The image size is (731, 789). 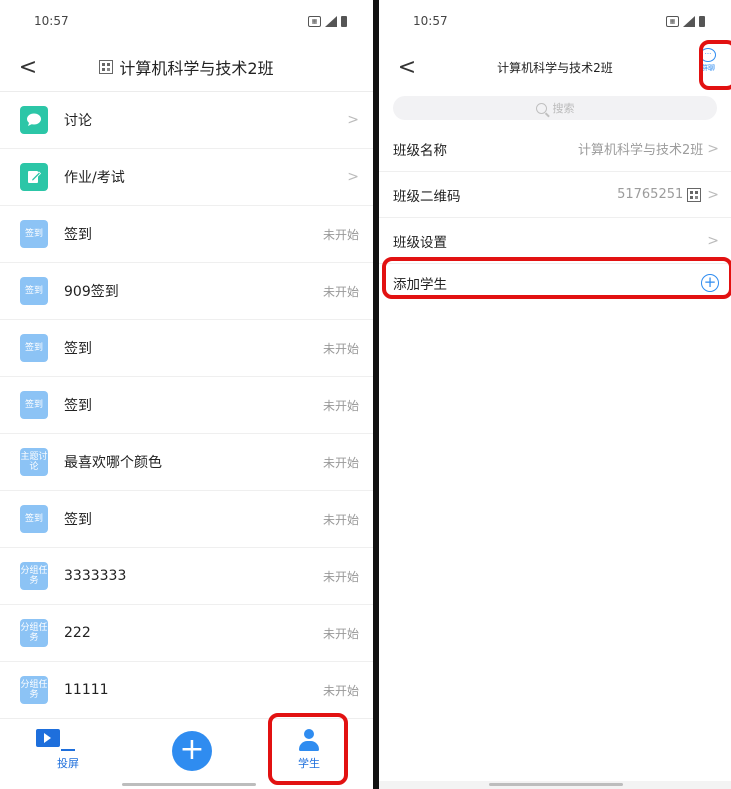 I want to click on list-item-label: 11111, so click(x=86, y=690).